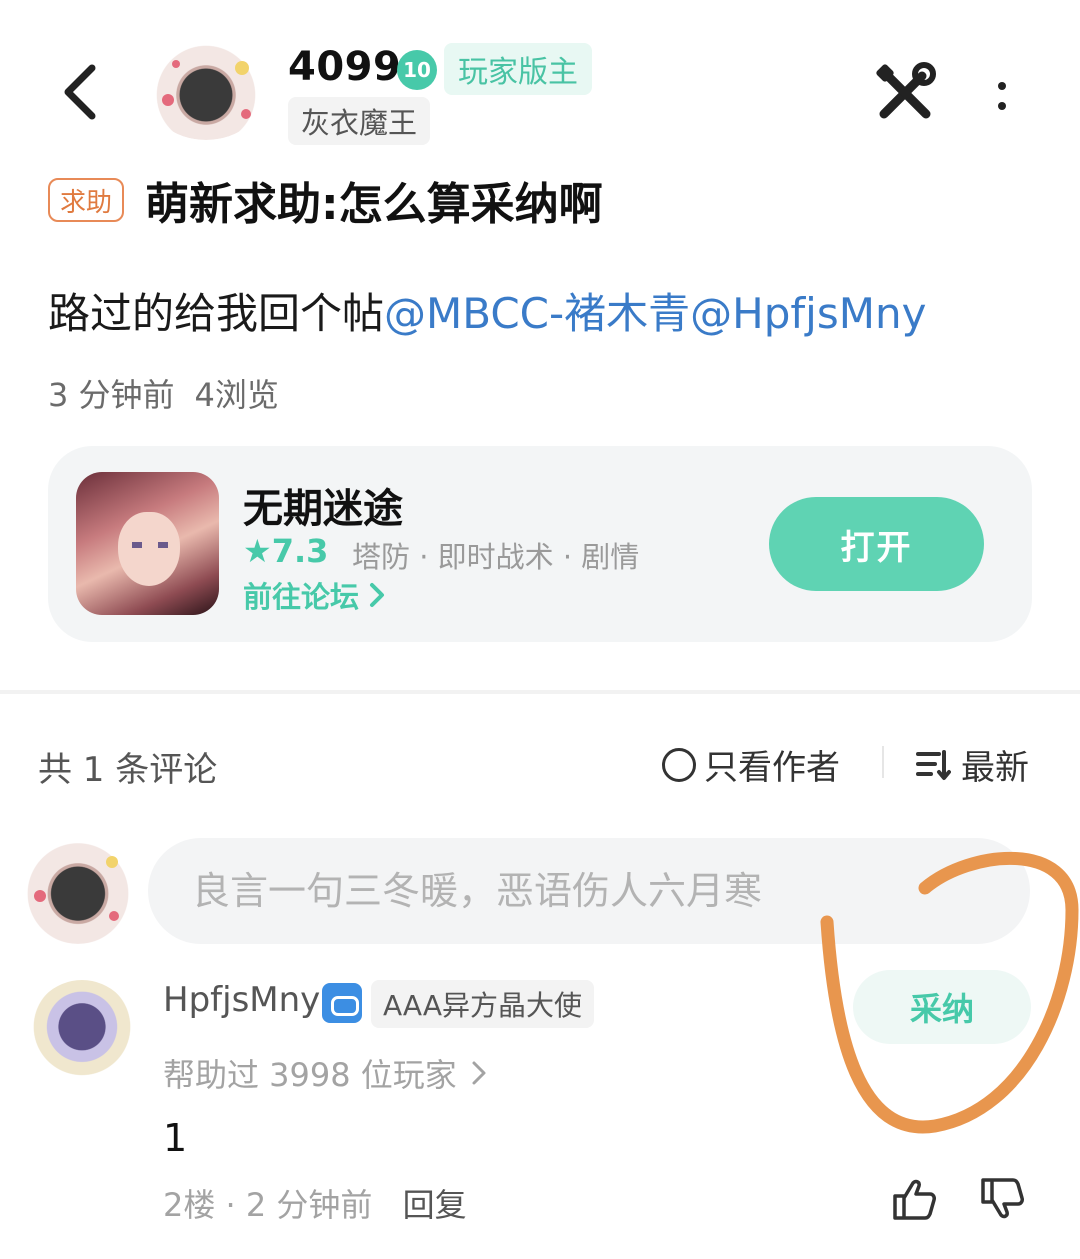 The image size is (1080, 1259). Describe the element at coordinates (483, 1004) in the screenshot. I see `commenter-title-badge: AAA异方晶大使` at that location.